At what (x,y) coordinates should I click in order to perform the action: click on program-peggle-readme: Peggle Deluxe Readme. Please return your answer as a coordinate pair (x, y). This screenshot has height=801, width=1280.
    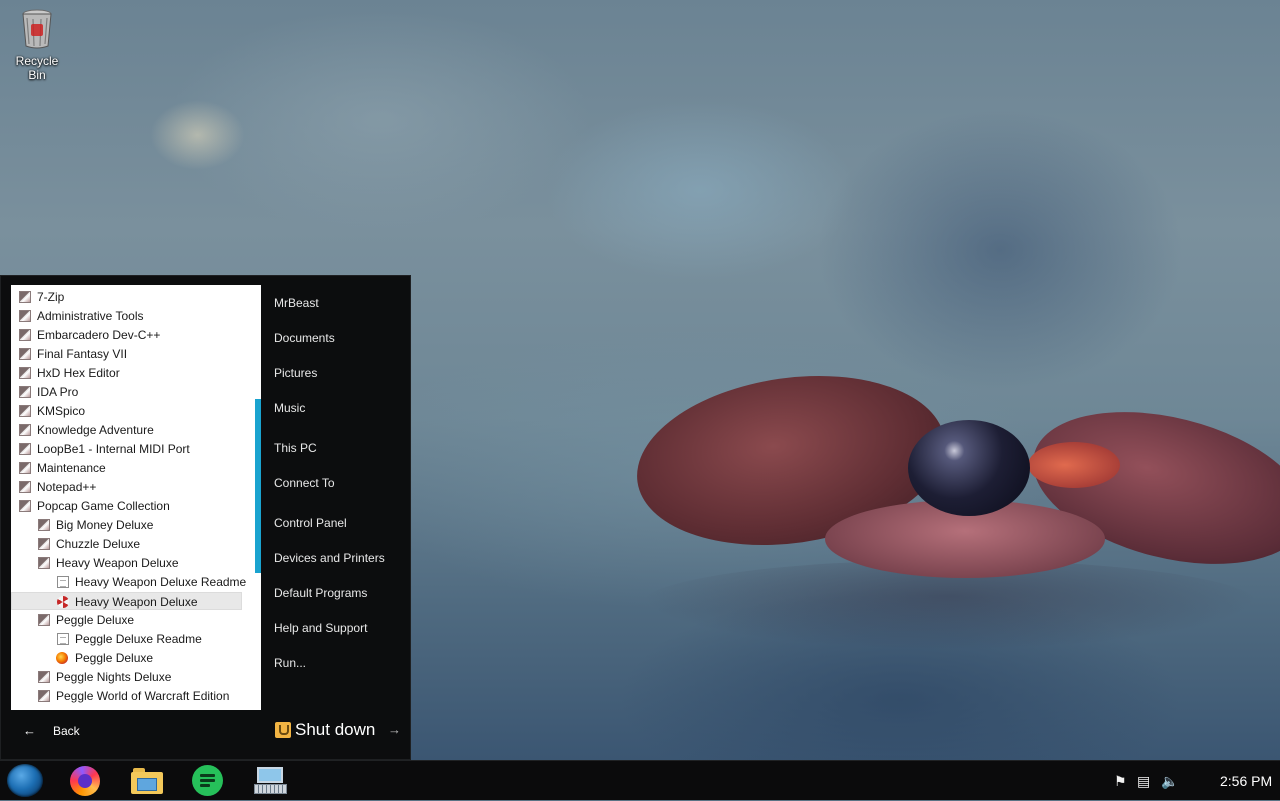
    Looking at the image, I should click on (126, 639).